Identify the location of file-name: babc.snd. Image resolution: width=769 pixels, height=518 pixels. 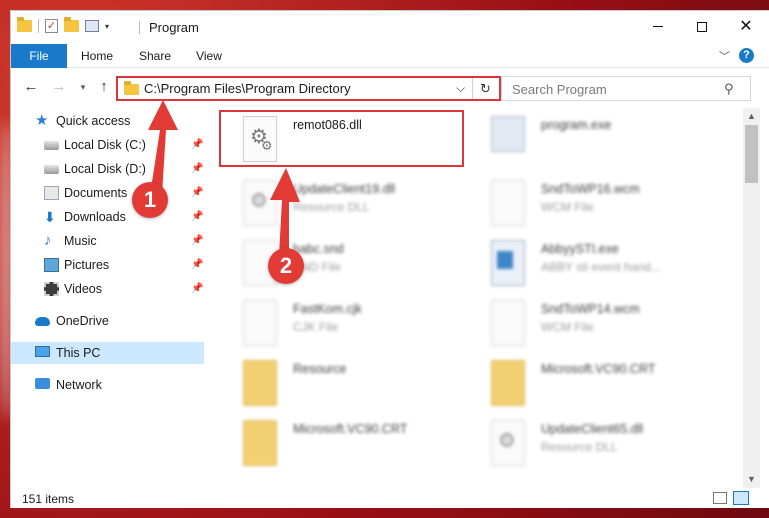
(318, 249).